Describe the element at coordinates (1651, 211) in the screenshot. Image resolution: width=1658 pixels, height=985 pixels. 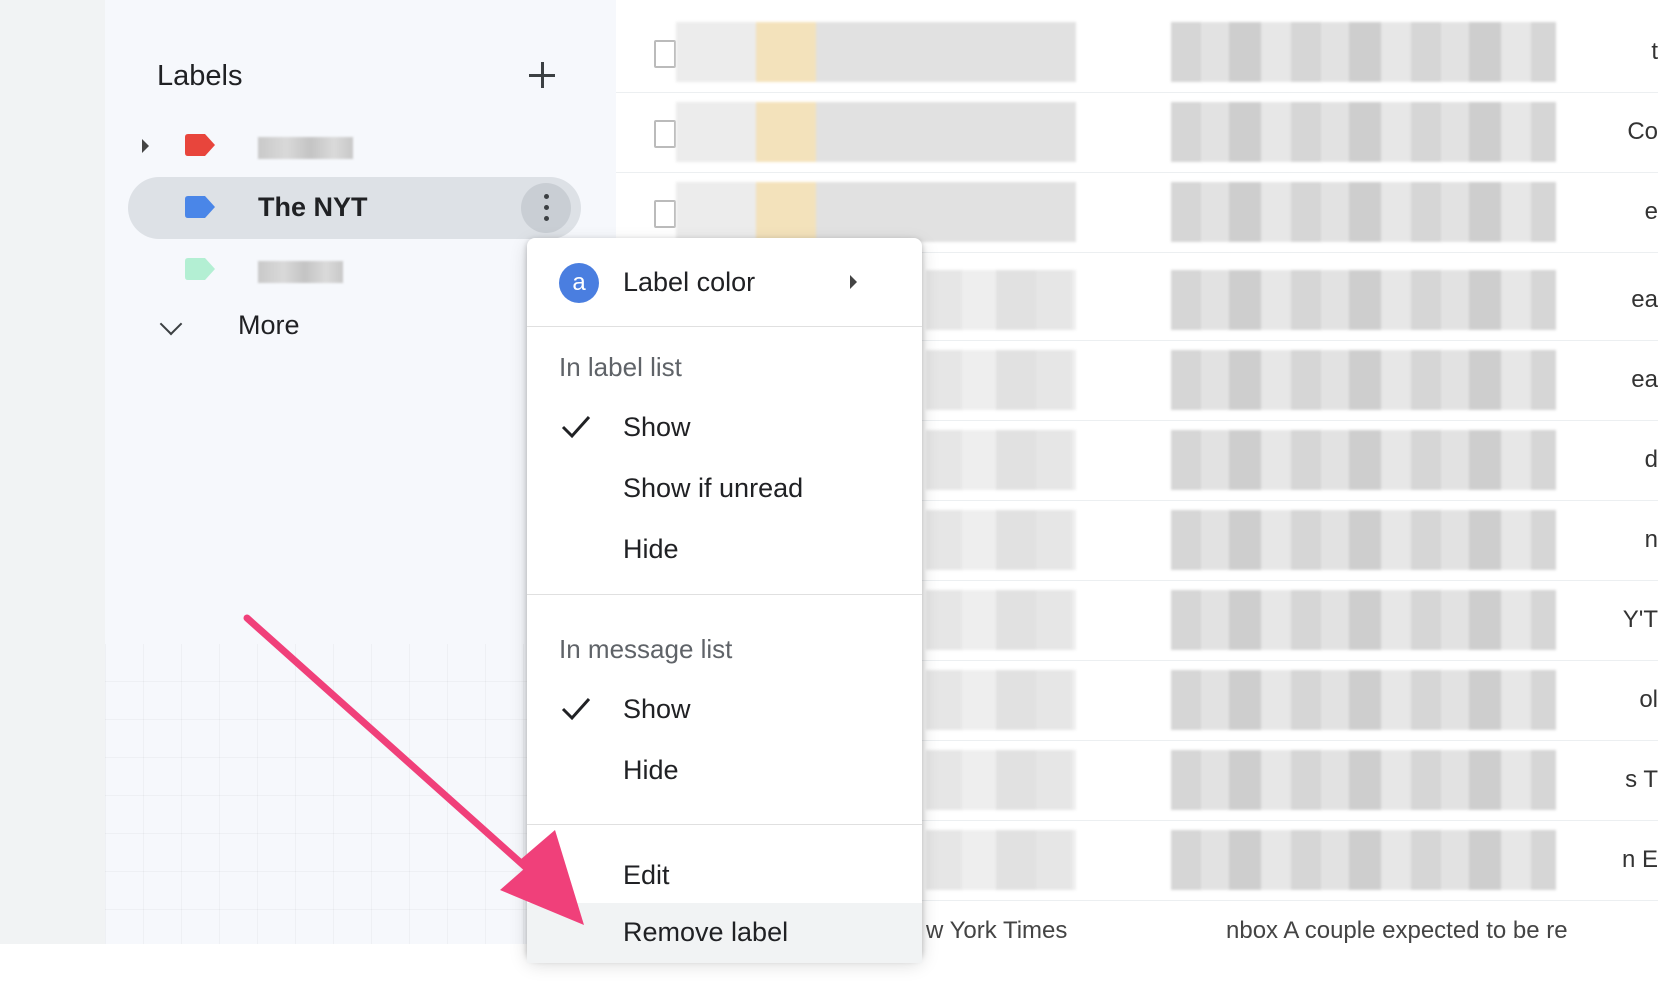
I see `edge-text: e` at that location.